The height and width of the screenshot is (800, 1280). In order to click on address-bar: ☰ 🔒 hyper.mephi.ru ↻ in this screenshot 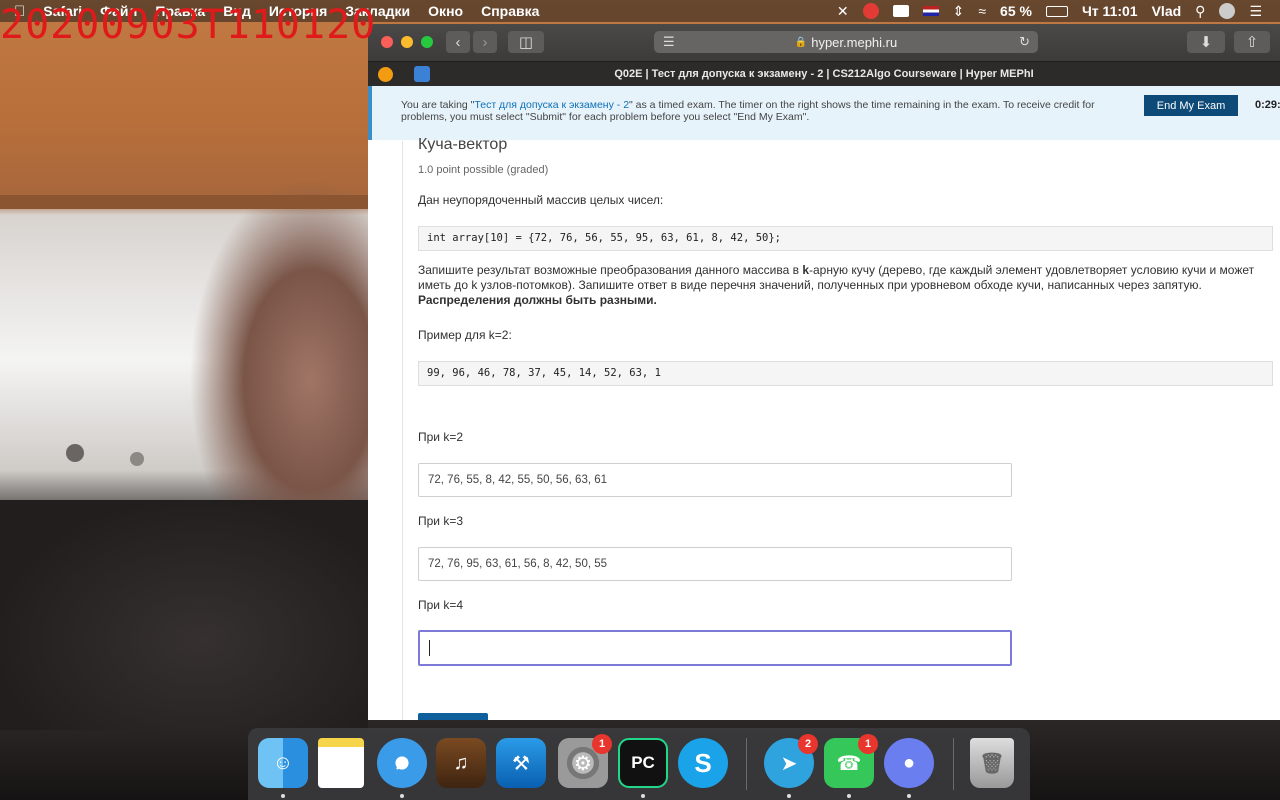, I will do `click(846, 42)`.